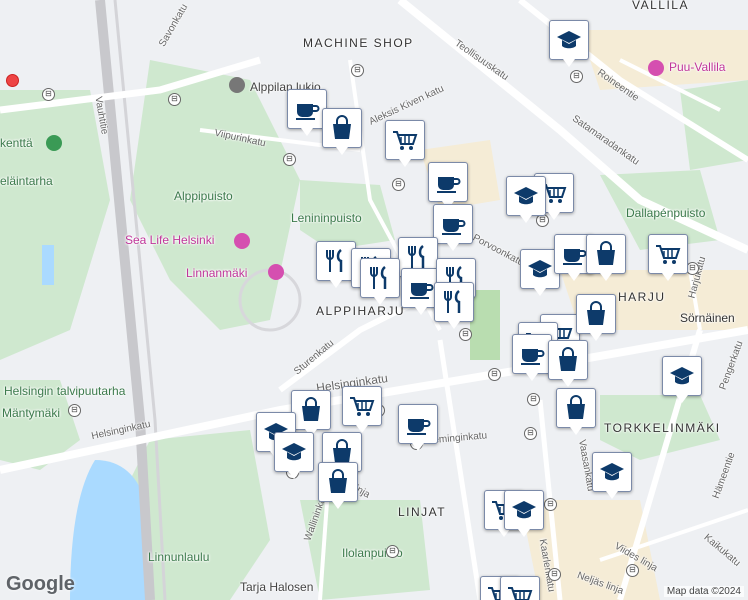  I want to click on park-label-elaintarha: eläintarha, so click(26, 181).